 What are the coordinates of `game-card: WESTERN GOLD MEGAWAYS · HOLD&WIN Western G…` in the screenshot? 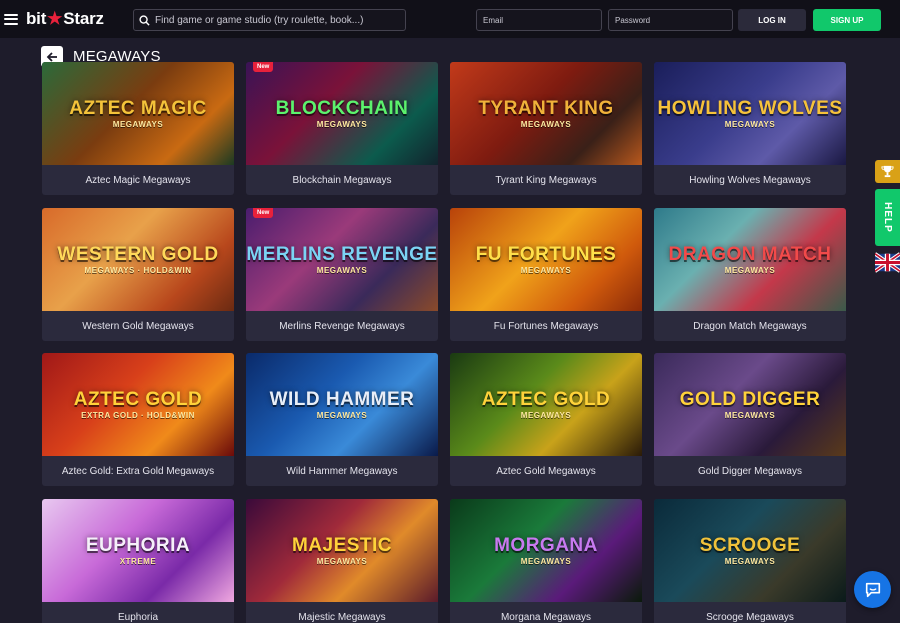 It's located at (138, 274).